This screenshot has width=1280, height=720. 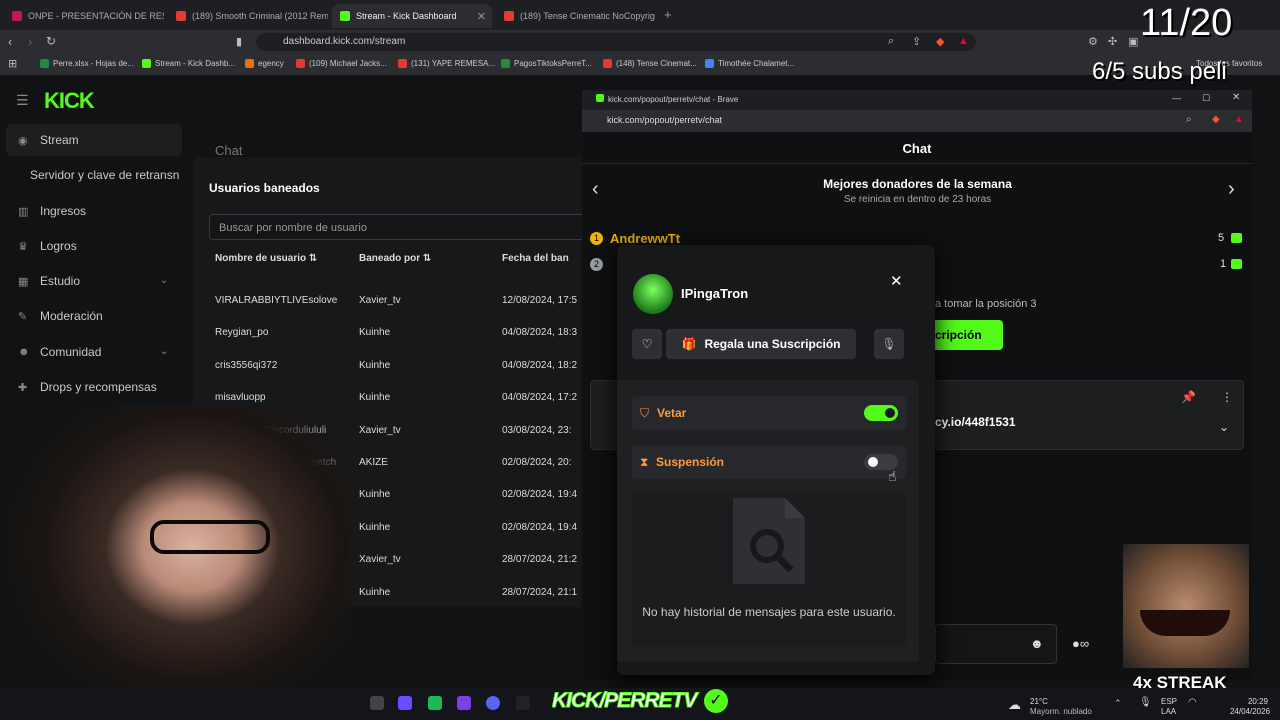 I want to click on browser-tab-onpe: ONPE - PRESENTACIÓN DE RESULTA, so click(x=84, y=16).